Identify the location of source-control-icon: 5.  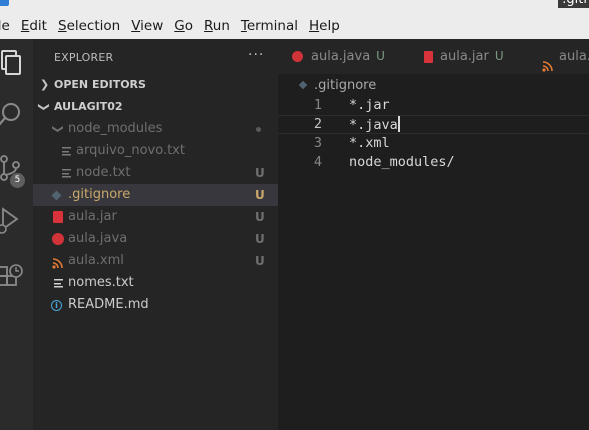
(16, 168).